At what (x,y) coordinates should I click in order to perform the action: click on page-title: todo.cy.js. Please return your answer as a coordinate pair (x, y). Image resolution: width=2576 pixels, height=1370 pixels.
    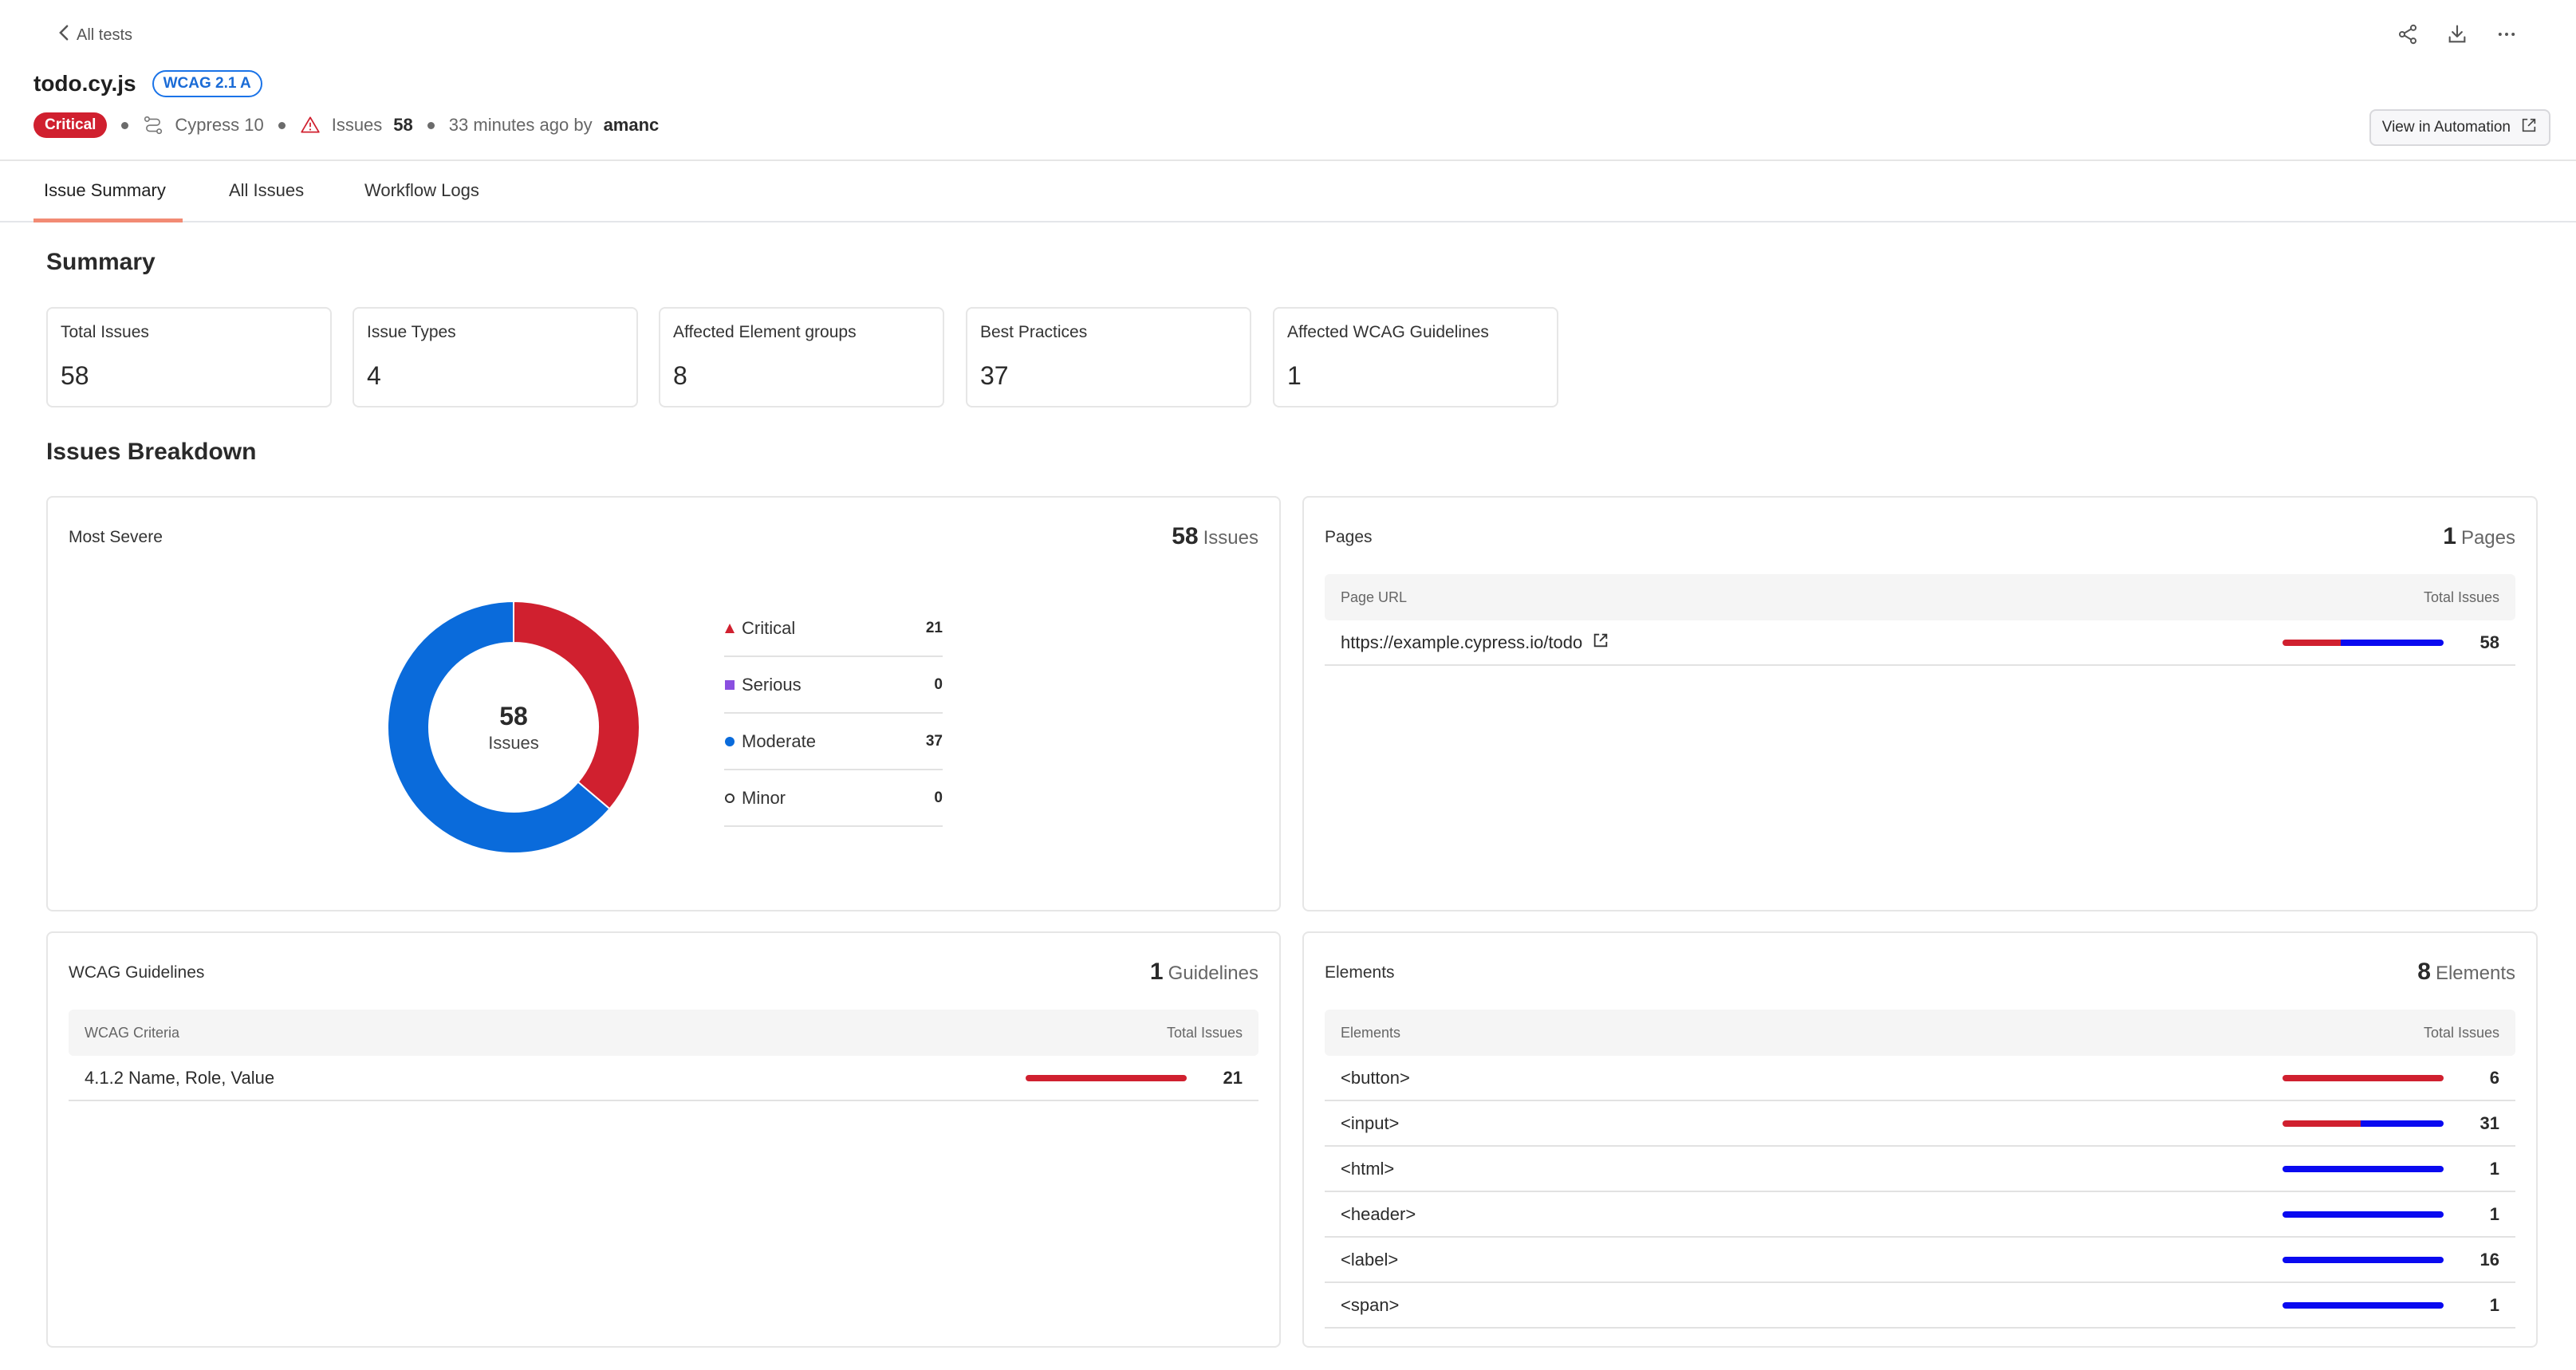
    Looking at the image, I should click on (84, 83).